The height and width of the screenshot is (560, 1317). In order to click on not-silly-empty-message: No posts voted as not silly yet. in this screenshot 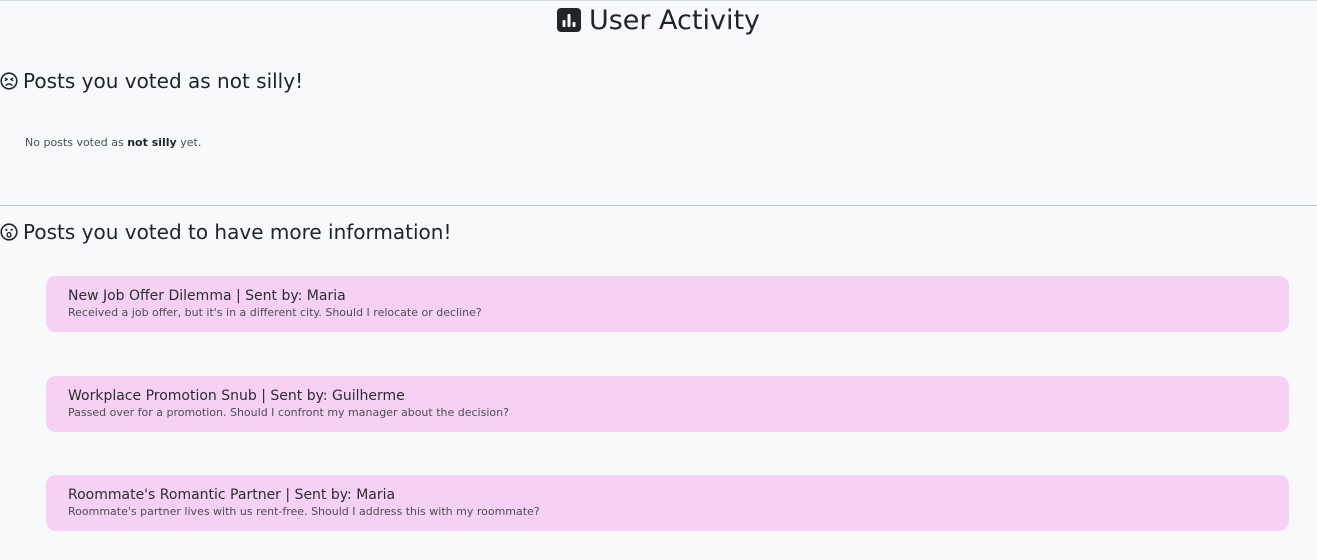, I will do `click(113, 143)`.